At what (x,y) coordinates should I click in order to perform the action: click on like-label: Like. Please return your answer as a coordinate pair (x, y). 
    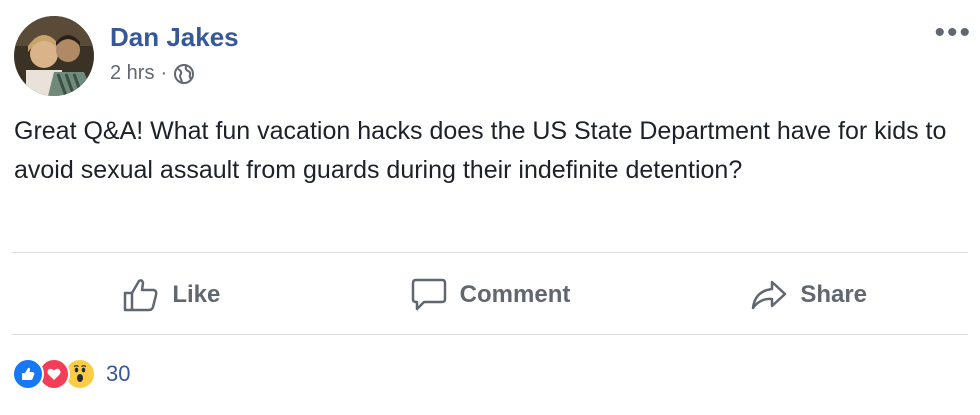
    Looking at the image, I should click on (196, 294).